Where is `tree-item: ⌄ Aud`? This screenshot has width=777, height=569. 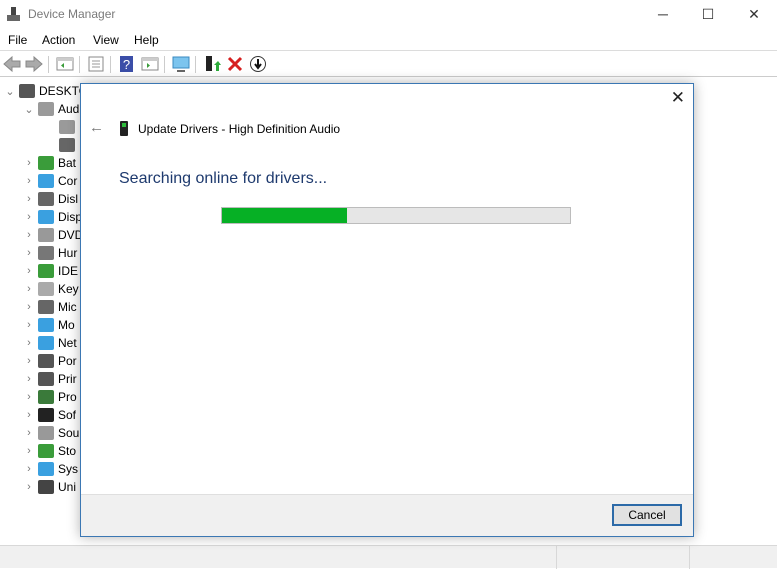
tree-item: ⌄ Aud is located at coordinates (51, 109).